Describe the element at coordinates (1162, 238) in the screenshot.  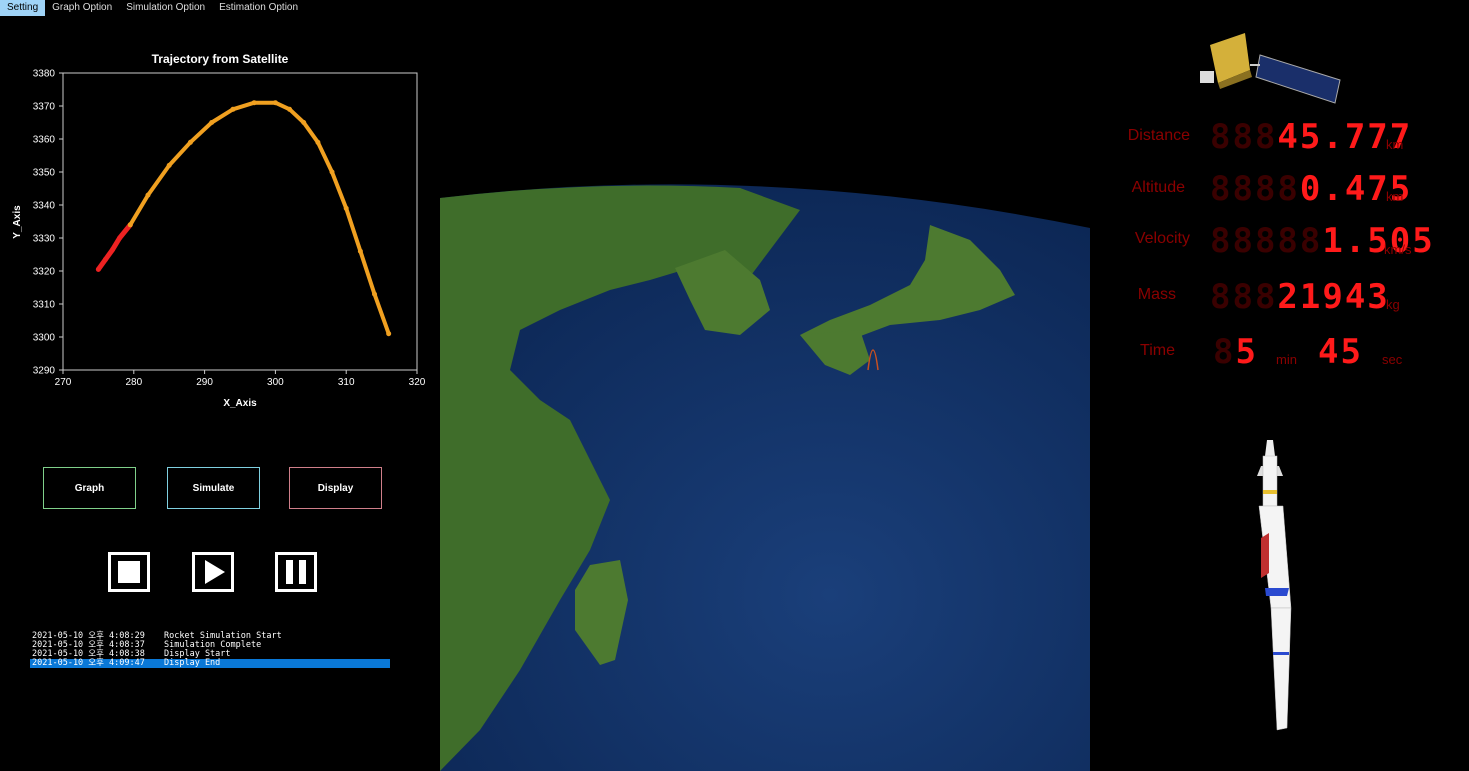
I see `velocity-label: Velocity` at that location.